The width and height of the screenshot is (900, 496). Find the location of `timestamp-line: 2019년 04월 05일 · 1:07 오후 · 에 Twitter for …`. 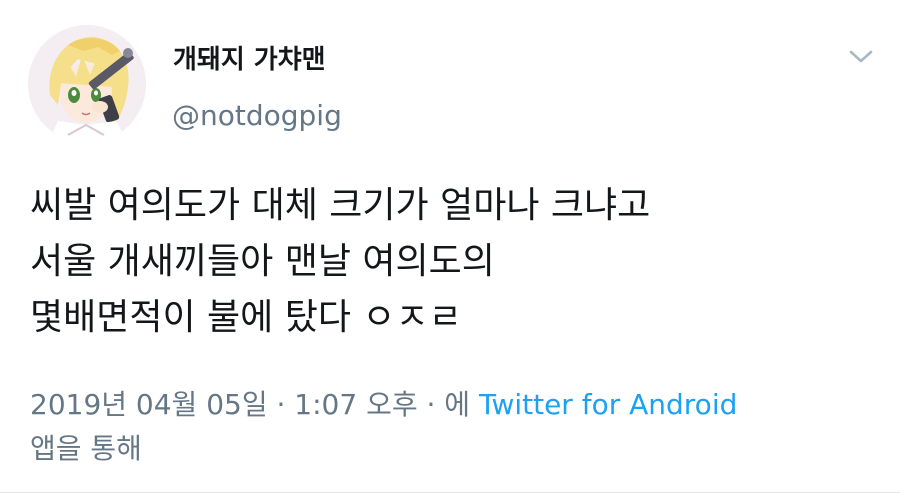

timestamp-line: 2019년 04월 05일 · 1:07 오후 · 에 Twitter for … is located at coordinates (455, 405).